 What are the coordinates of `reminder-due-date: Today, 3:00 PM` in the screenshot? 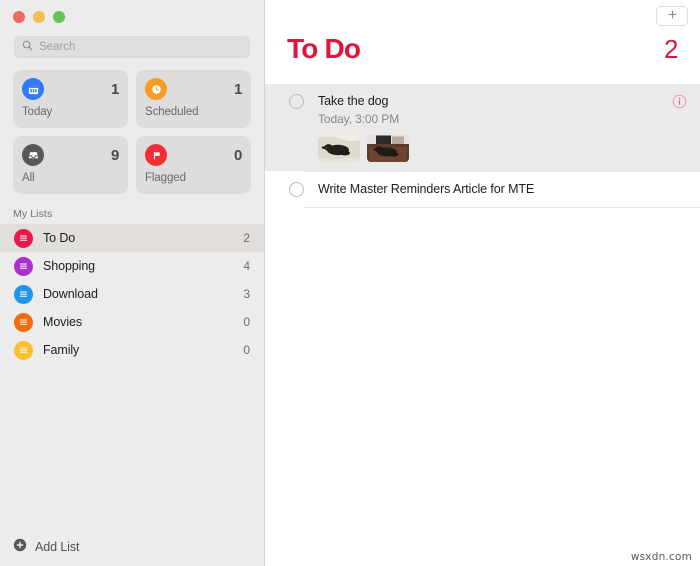 It's located at (359, 118).